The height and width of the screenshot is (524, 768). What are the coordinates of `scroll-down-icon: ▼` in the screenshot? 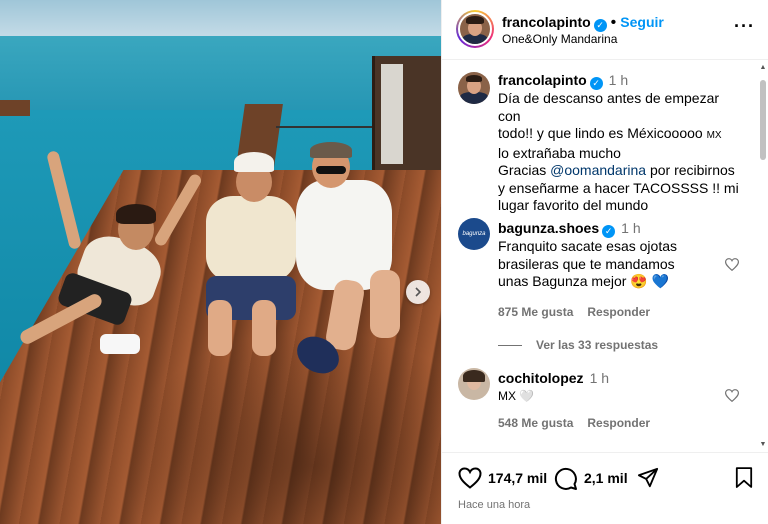 It's located at (763, 444).